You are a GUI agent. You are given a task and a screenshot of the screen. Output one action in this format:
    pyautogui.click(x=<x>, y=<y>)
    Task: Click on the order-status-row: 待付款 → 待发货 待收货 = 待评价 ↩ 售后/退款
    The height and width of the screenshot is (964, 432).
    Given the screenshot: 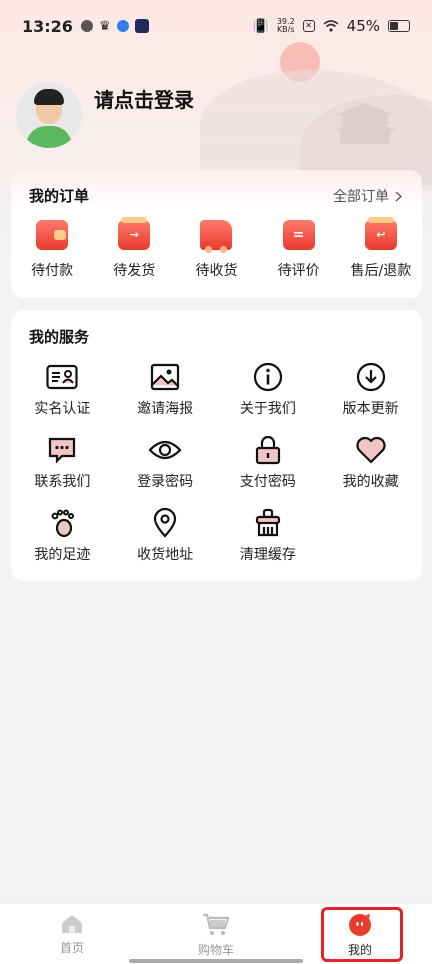 What is the action you would take?
    pyautogui.click(x=216, y=248)
    